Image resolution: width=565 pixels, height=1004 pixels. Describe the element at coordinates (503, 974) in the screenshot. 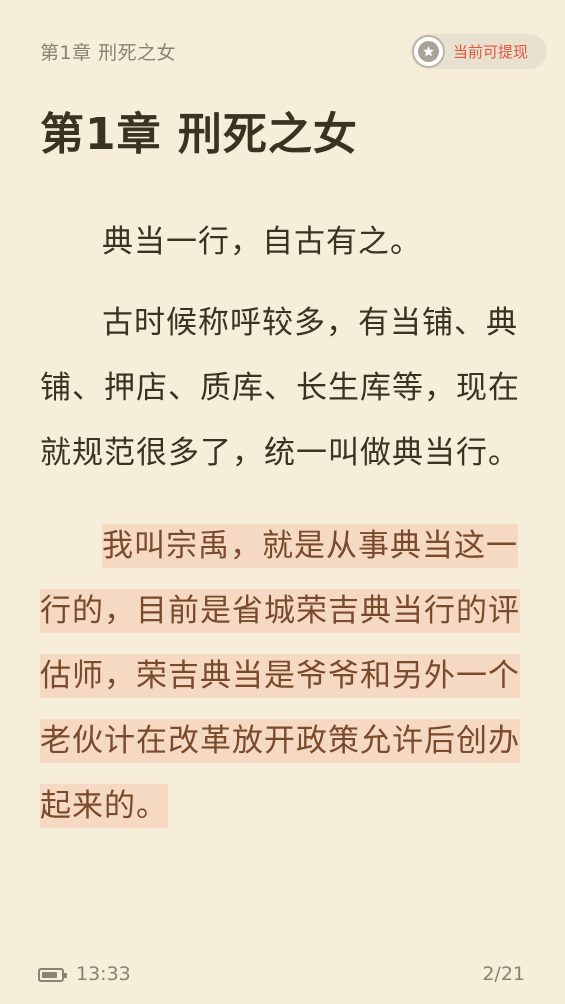

I see `page-indicator: 2/21` at that location.